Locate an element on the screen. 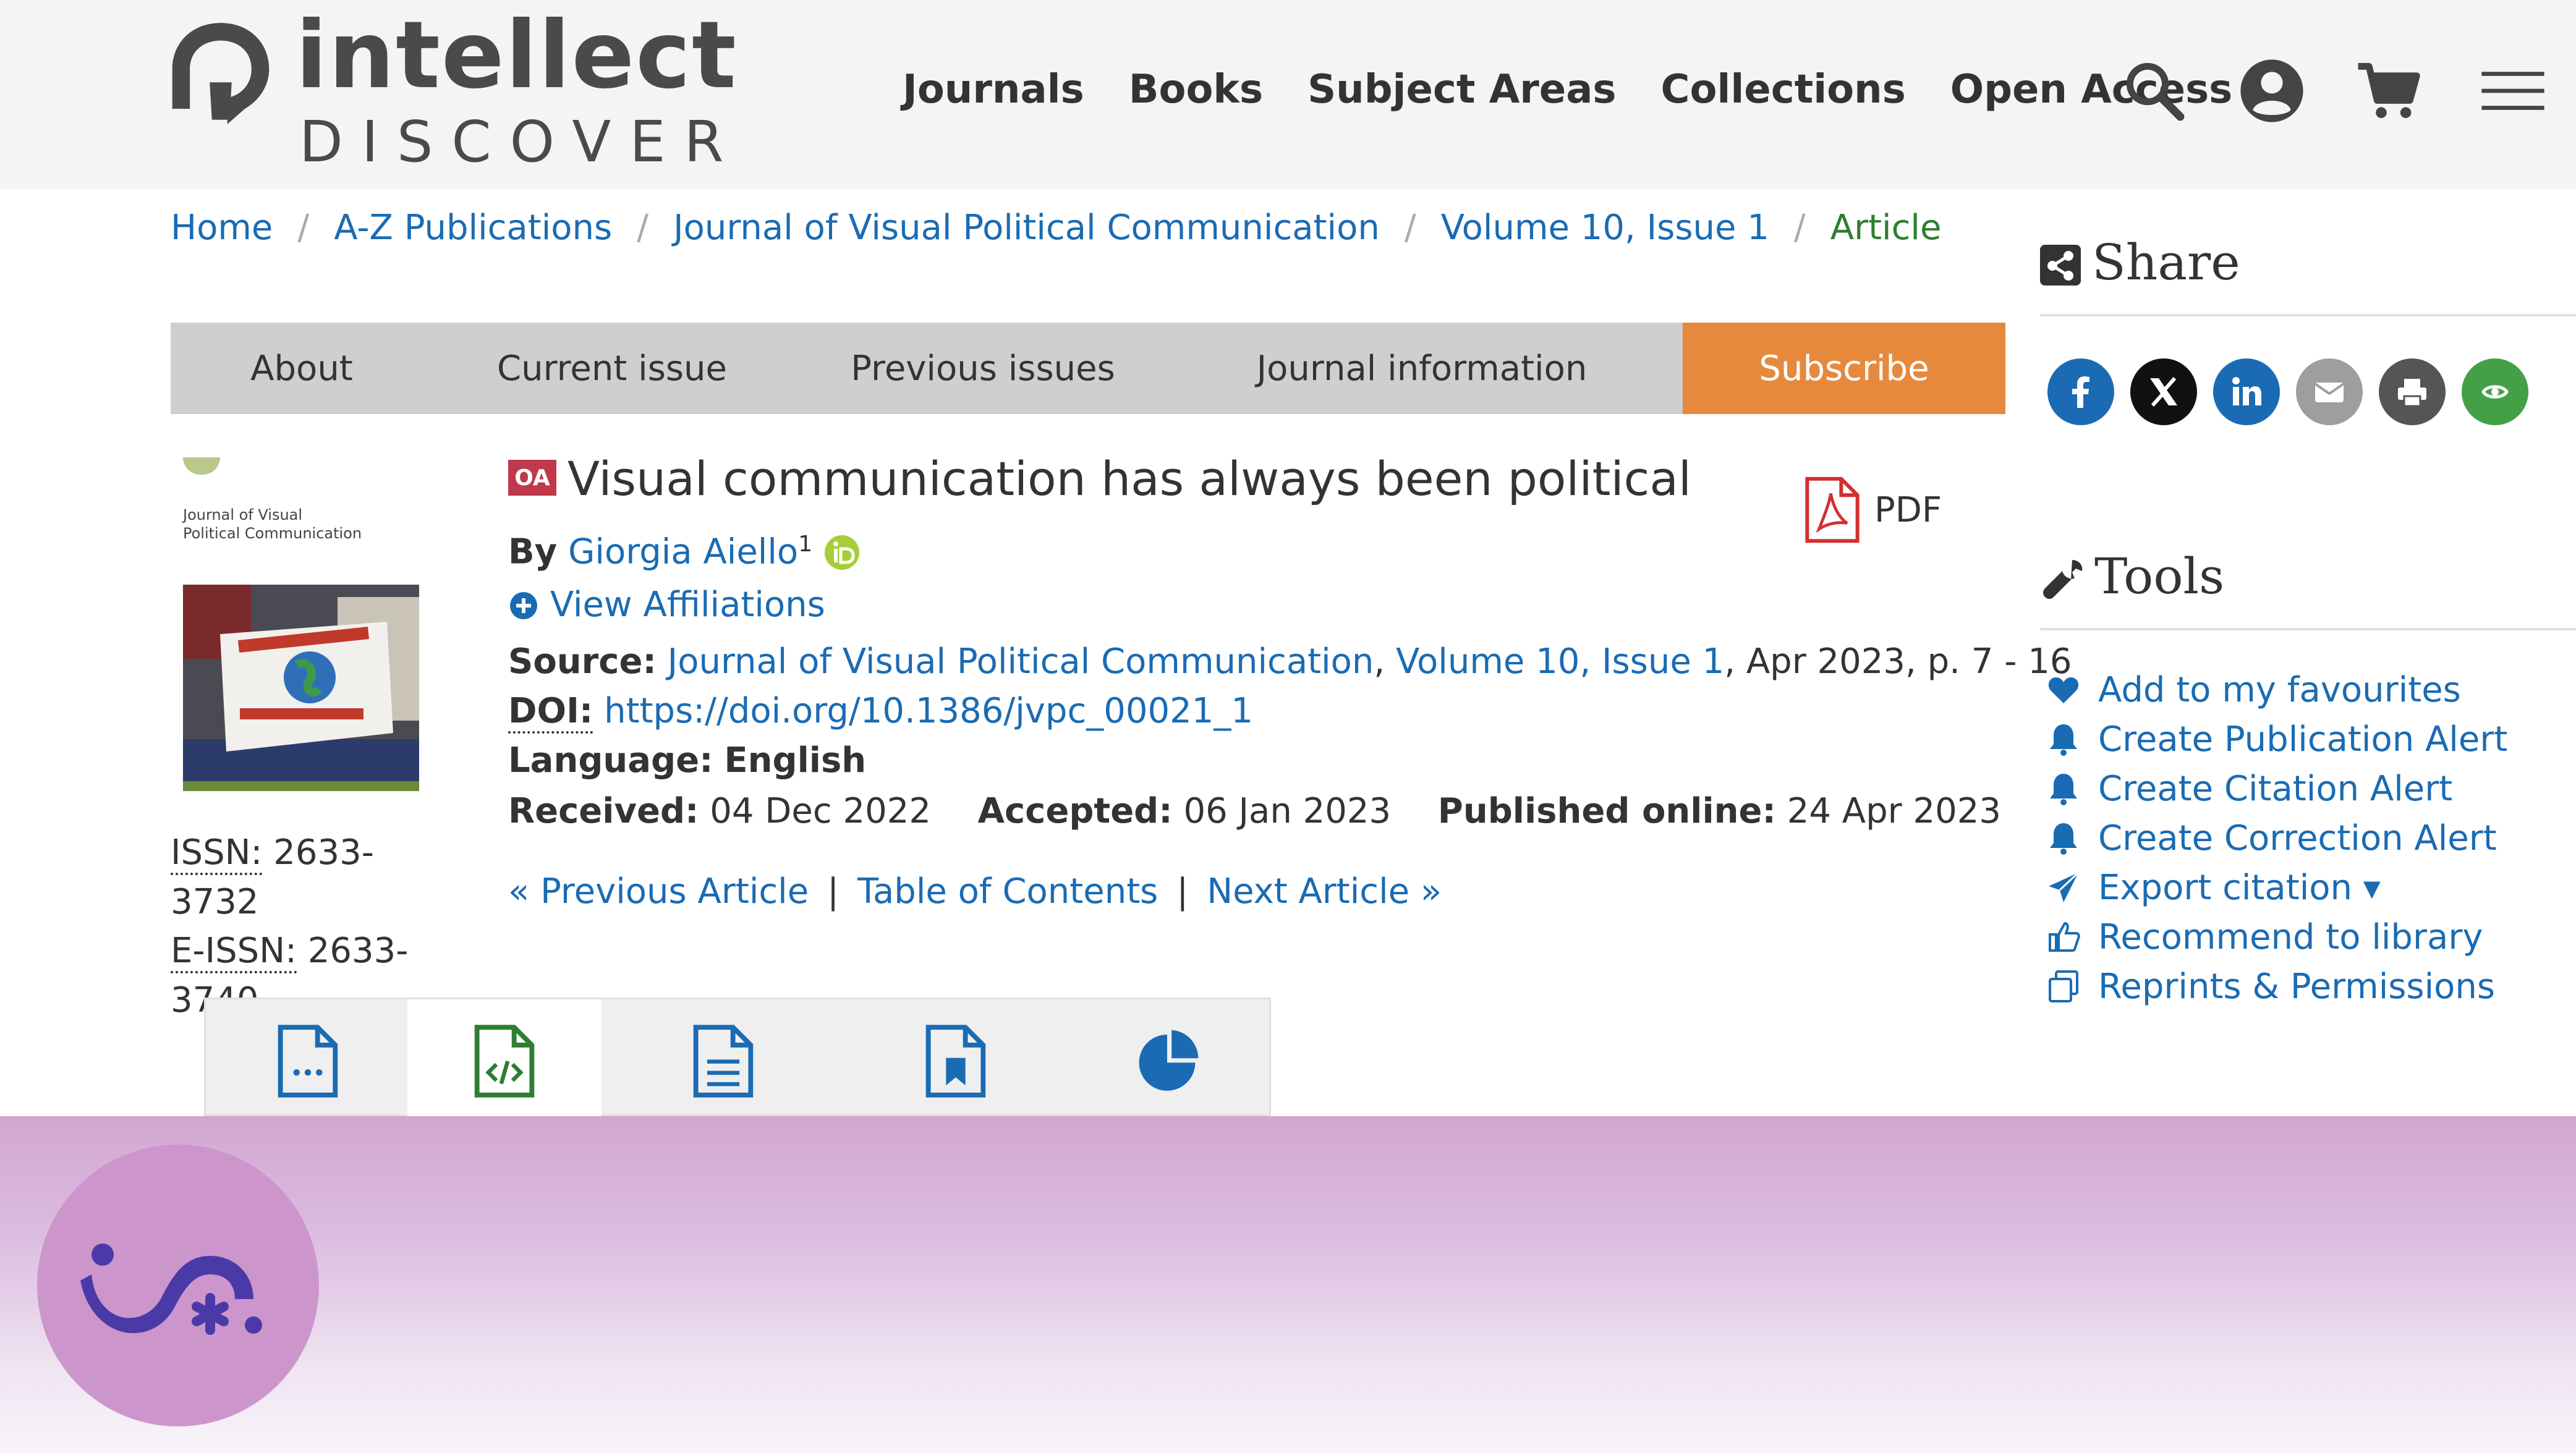 This screenshot has width=2576, height=1453. account-icon is located at coordinates (2272, 91).